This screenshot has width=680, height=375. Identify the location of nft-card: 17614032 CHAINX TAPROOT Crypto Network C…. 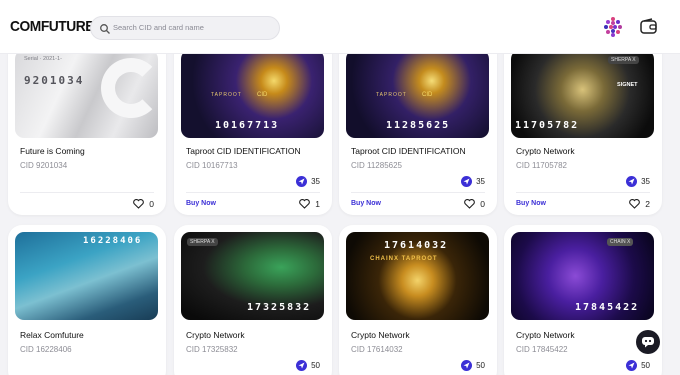
(418, 300).